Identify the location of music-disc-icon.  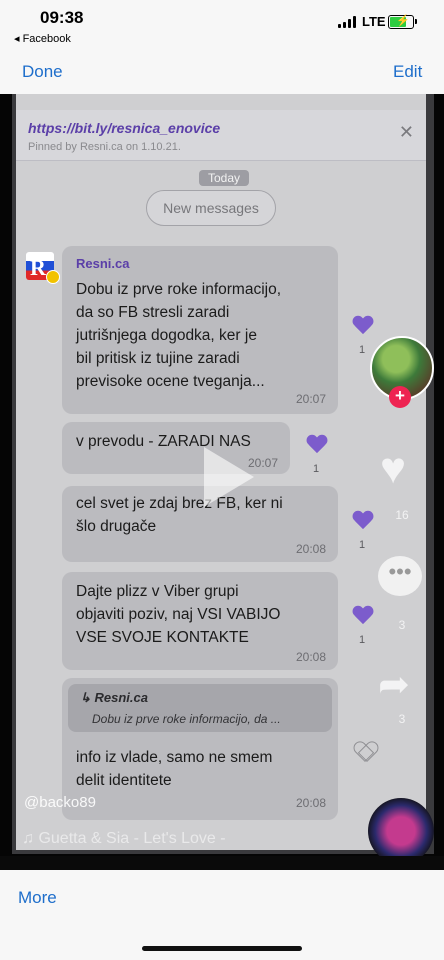
(401, 831).